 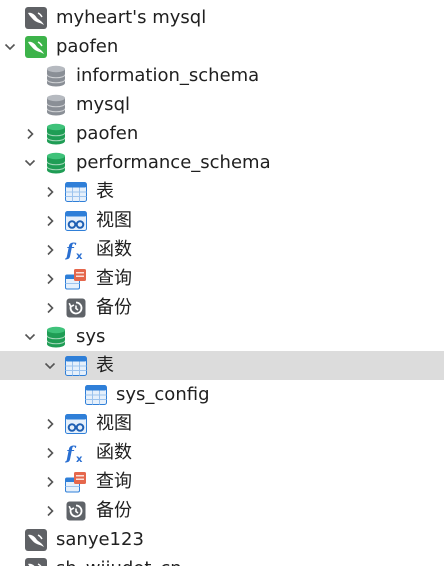 What do you see at coordinates (222, 220) in the screenshot?
I see `tree-item-node-7: 视图` at bounding box center [222, 220].